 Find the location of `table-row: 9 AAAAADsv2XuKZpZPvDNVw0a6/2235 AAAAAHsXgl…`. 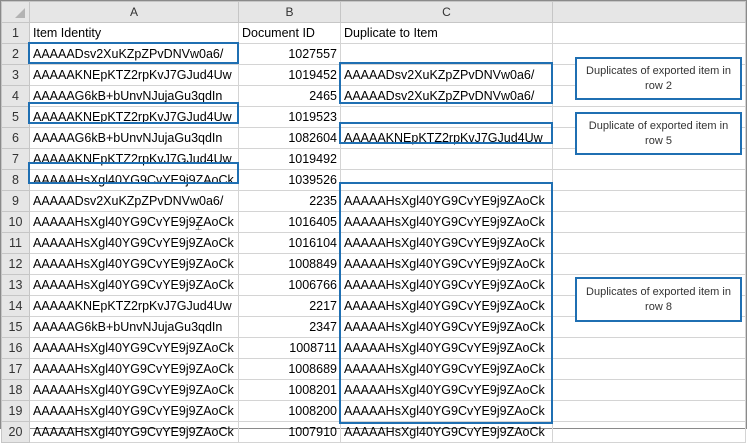

table-row: 9 AAAAADsv2XuKZpZPvDNVw0a6/2235 AAAAAHsXgl… is located at coordinates (373, 201).